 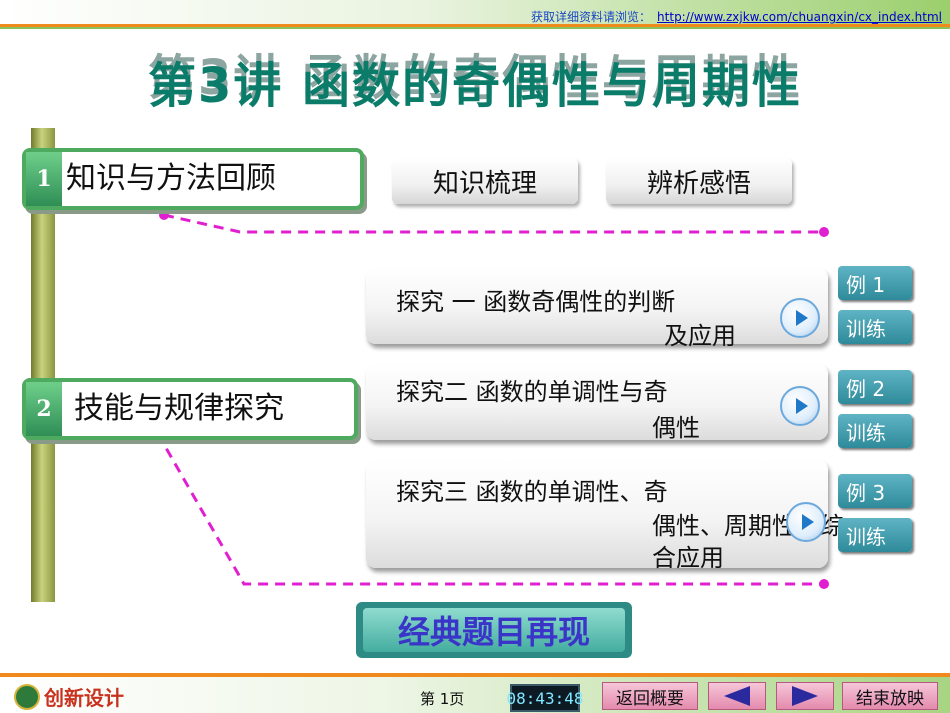 I want to click on back-to-overview-button: 返回概要, so click(x=650, y=696).